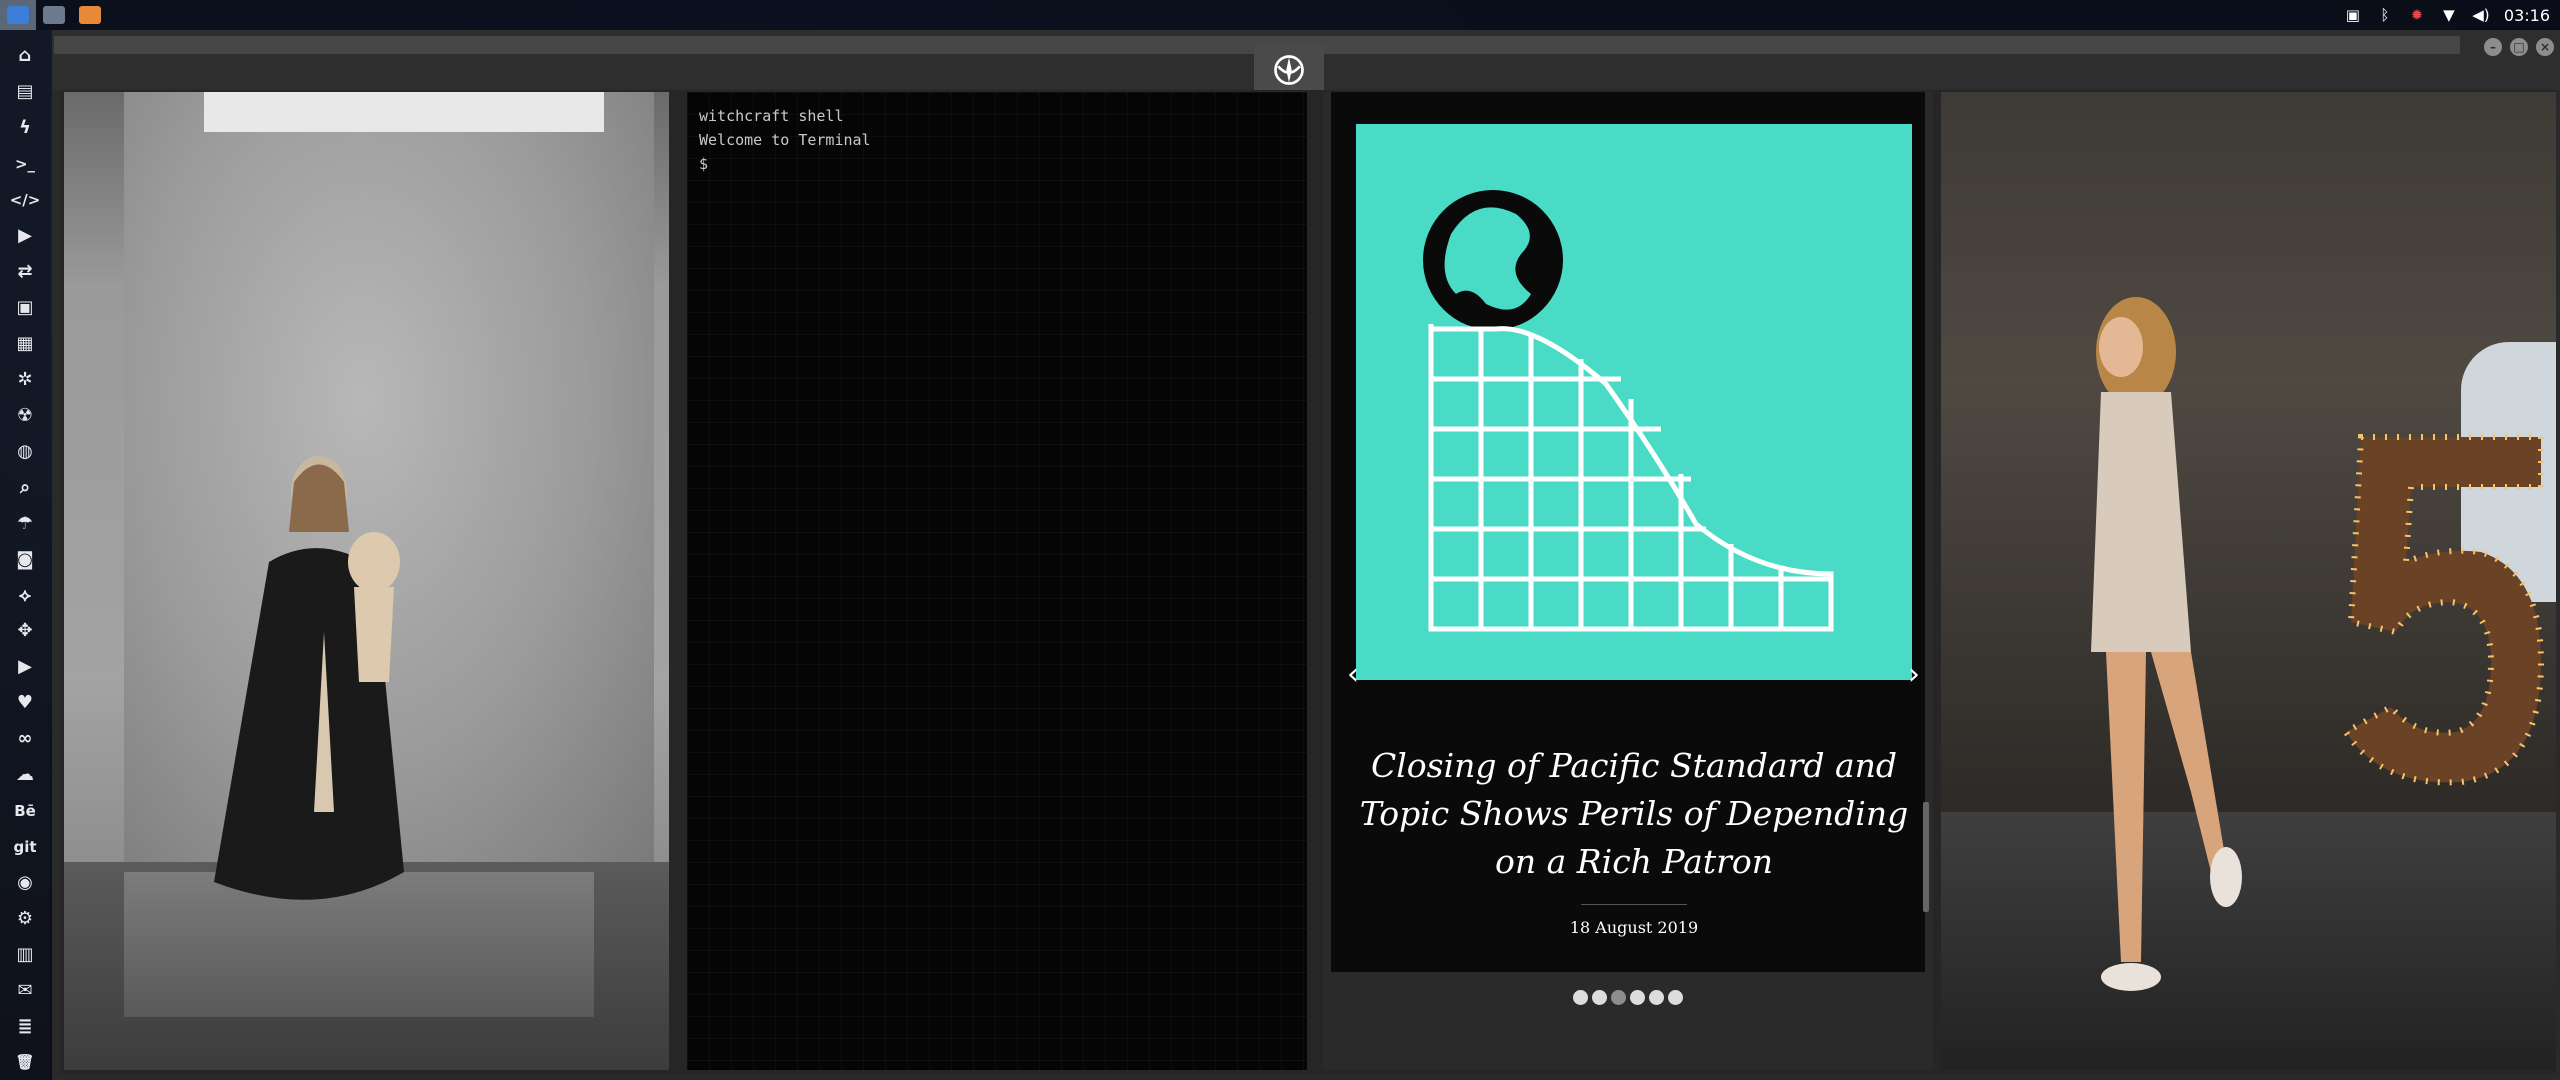  Describe the element at coordinates (1628, 411) in the screenshot. I see `globe-decline-illustration` at that location.